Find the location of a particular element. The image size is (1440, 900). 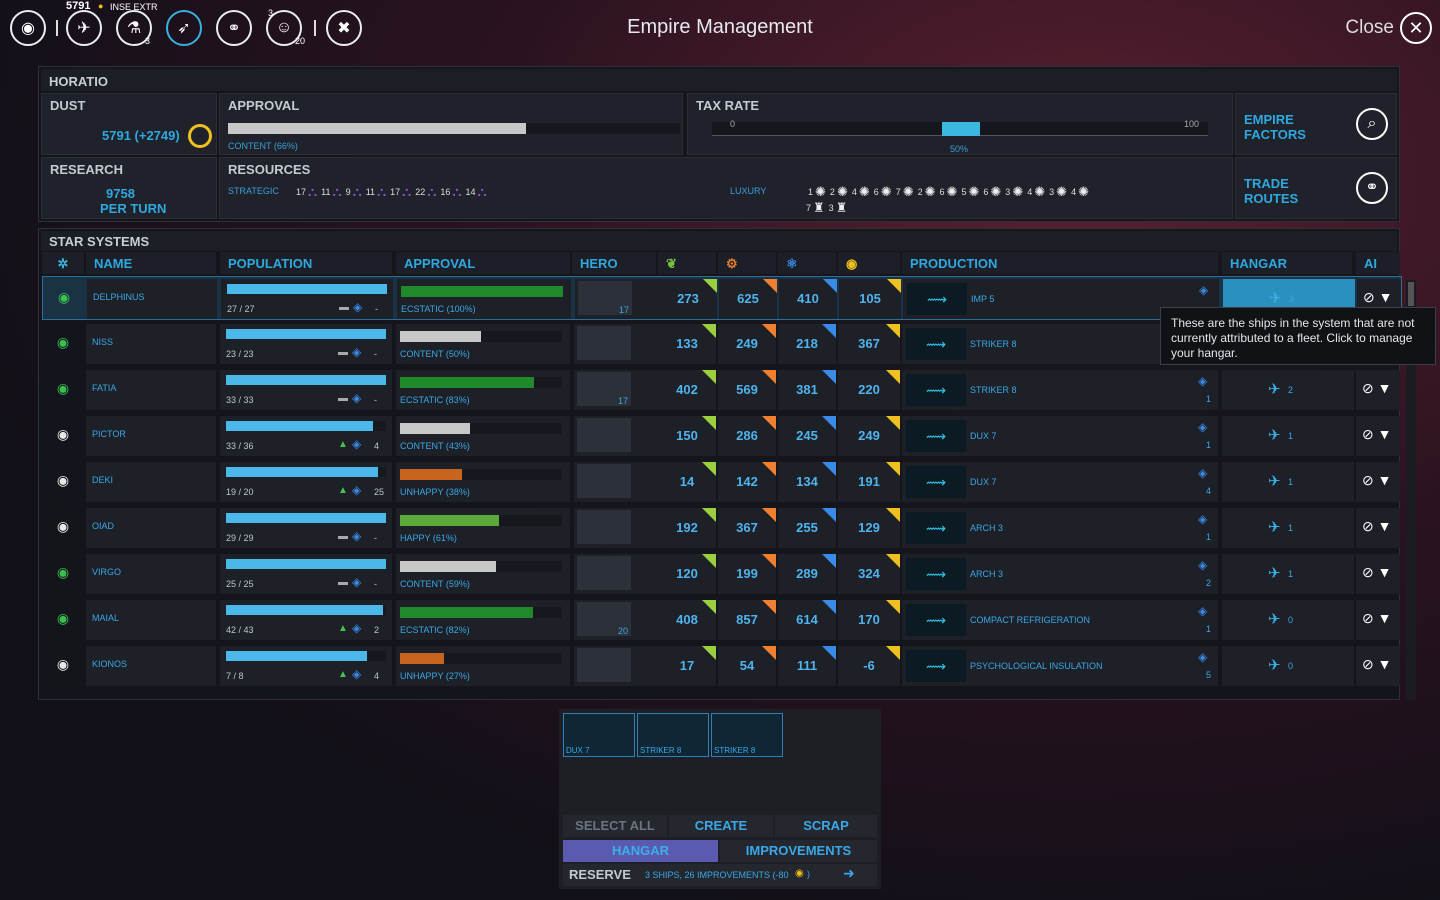

production-cell: ⟿ COMPACT REFRIGERATION ◈ 1 is located at coordinates (1060, 620).